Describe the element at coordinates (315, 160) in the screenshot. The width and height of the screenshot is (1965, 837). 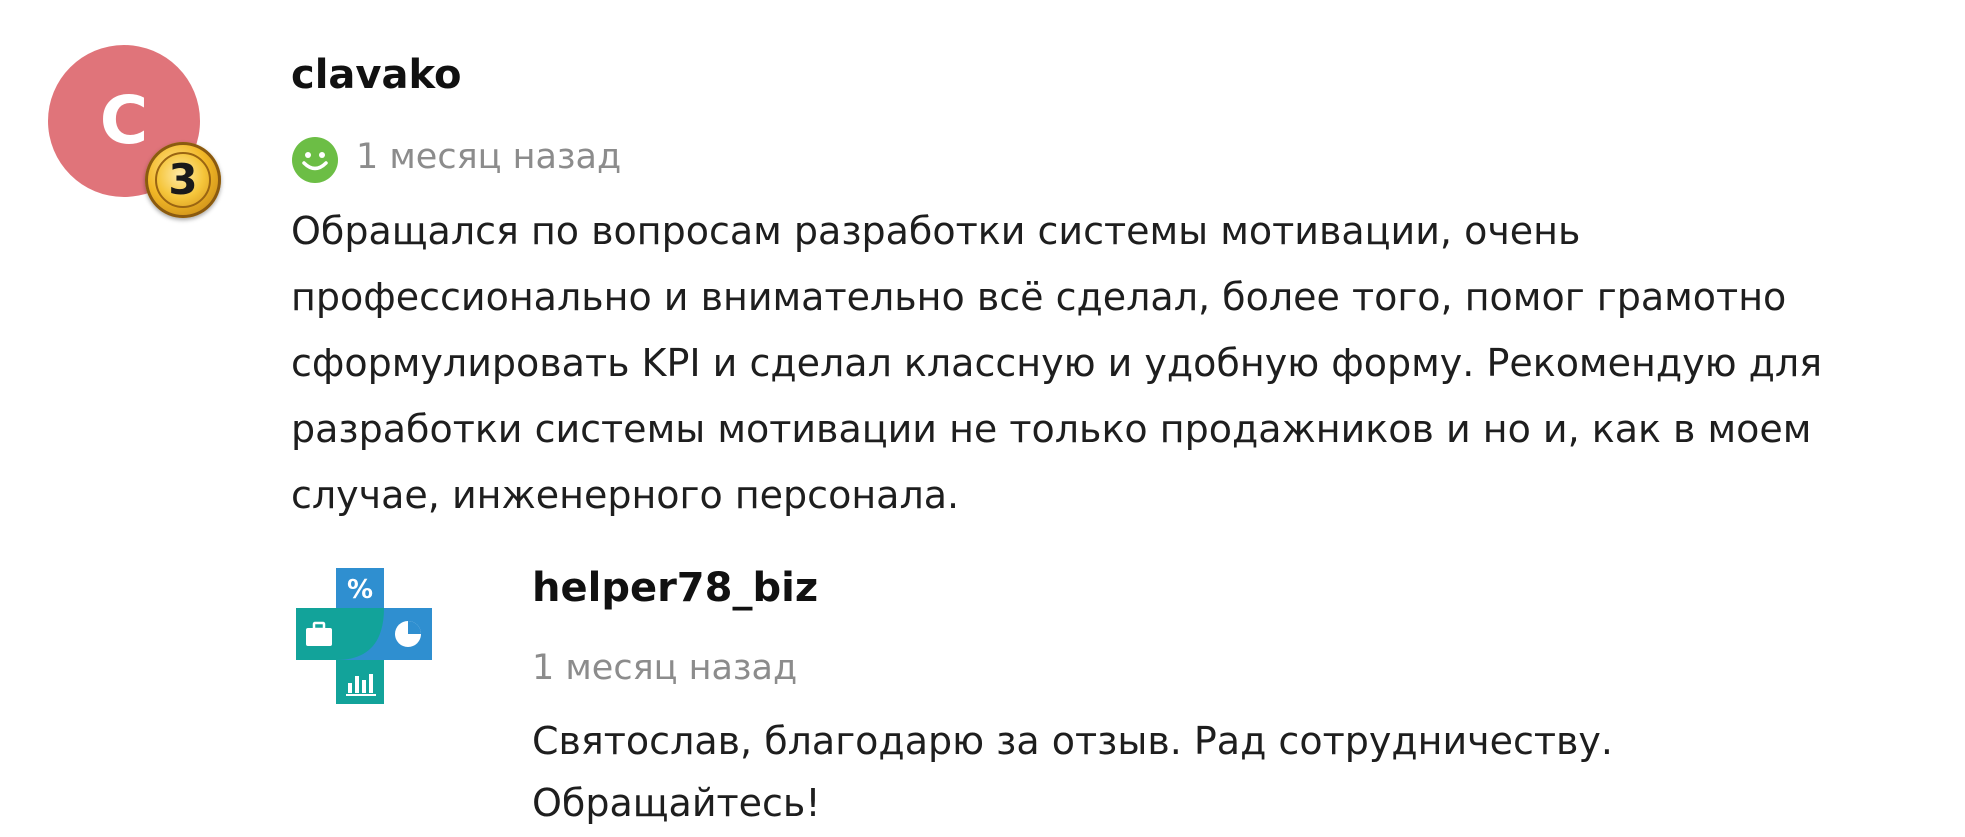
I see `smiley-face-icon` at that location.